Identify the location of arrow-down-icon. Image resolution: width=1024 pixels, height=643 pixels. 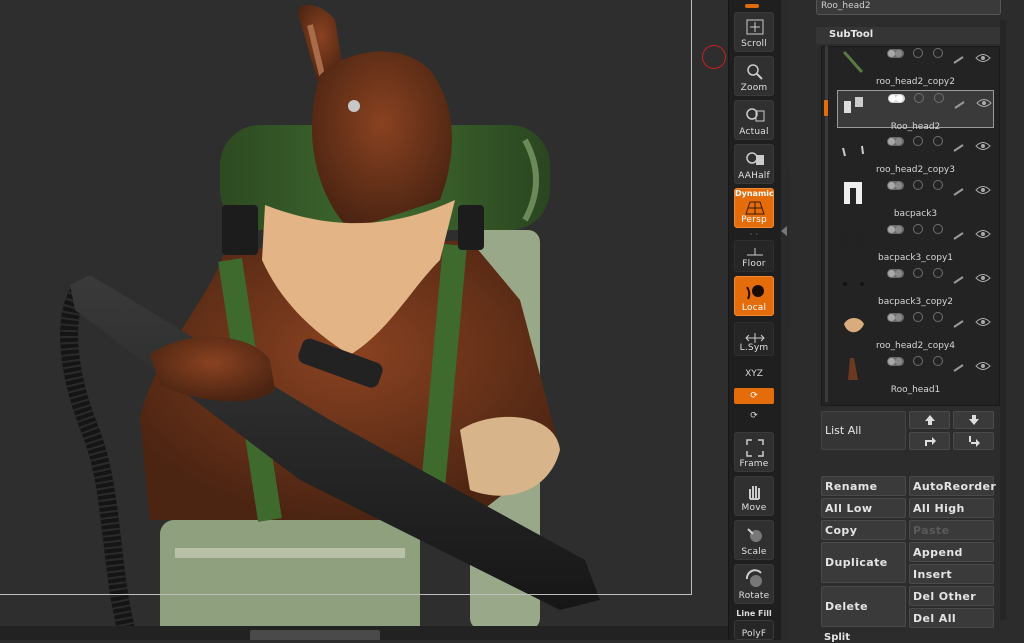
(974, 420).